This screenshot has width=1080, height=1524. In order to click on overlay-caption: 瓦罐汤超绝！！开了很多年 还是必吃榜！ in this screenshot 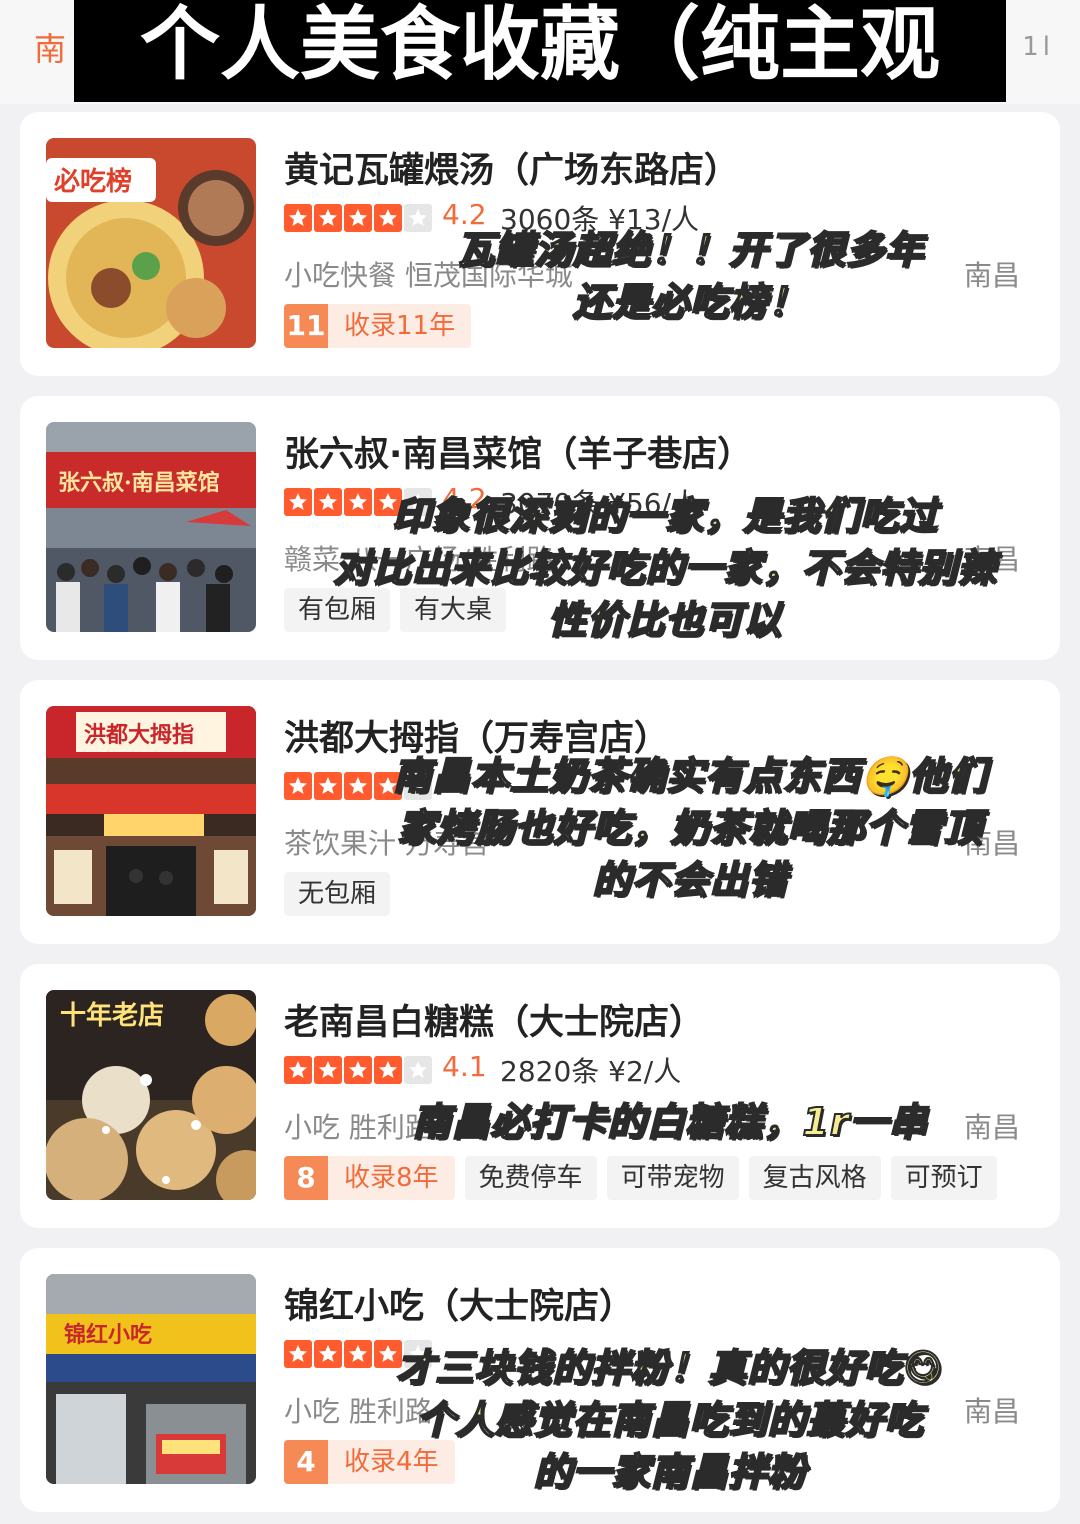, I will do `click(690, 276)`.